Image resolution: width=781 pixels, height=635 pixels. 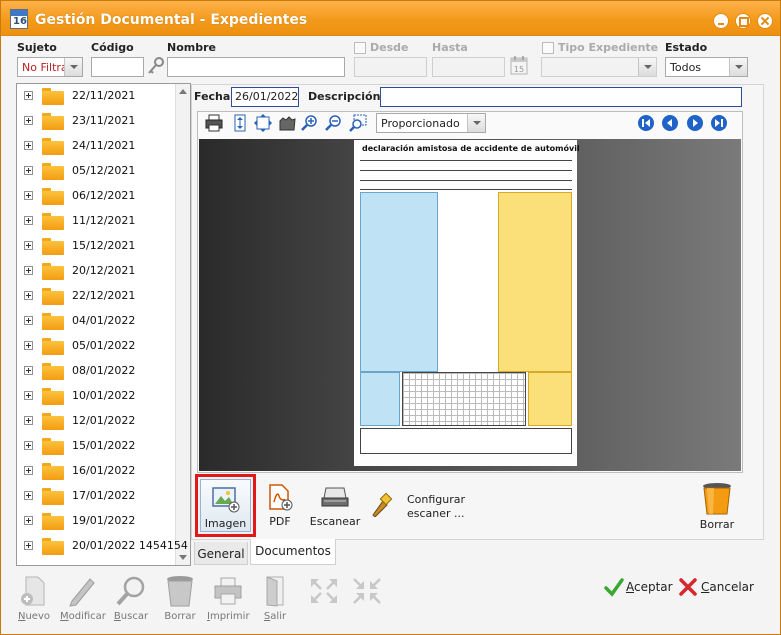 What do you see at coordinates (97, 396) in the screenshot?
I see `tree-item: 10/01/2022` at bounding box center [97, 396].